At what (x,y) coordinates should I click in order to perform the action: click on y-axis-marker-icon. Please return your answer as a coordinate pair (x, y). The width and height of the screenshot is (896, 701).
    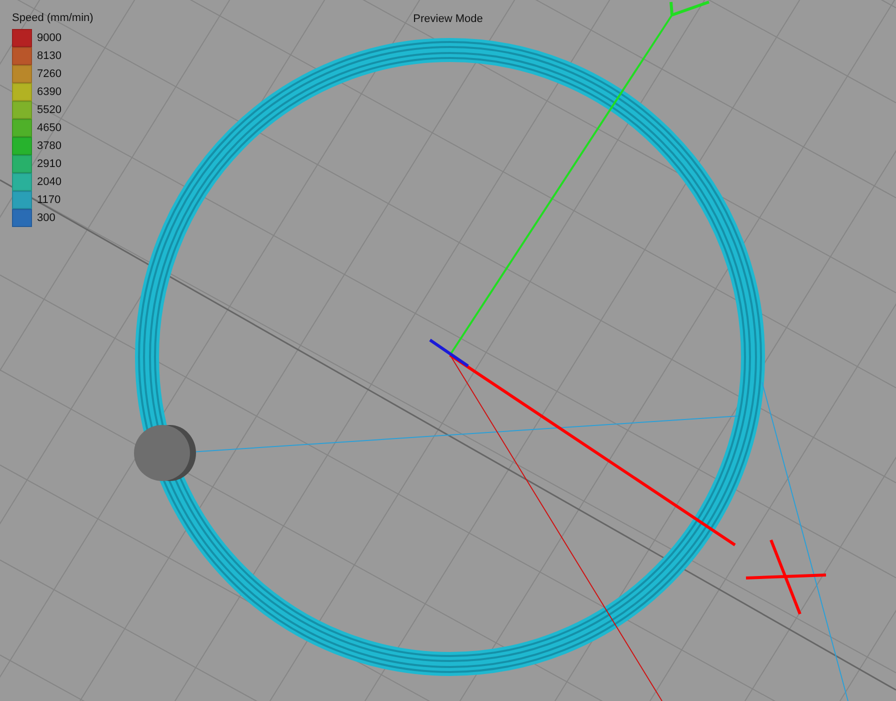
    Looking at the image, I should click on (690, 8).